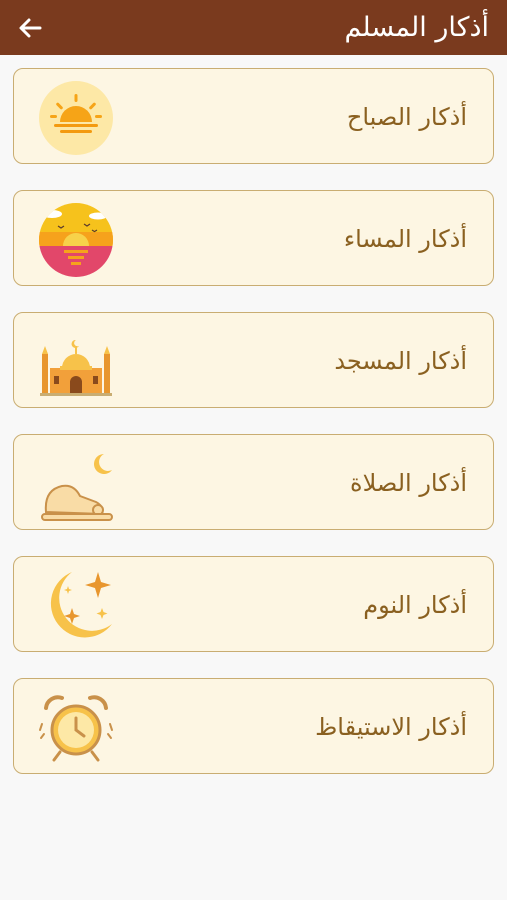  Describe the element at coordinates (391, 727) in the screenshot. I see `menu-item-label: أذكار الاستيقاظ` at that location.